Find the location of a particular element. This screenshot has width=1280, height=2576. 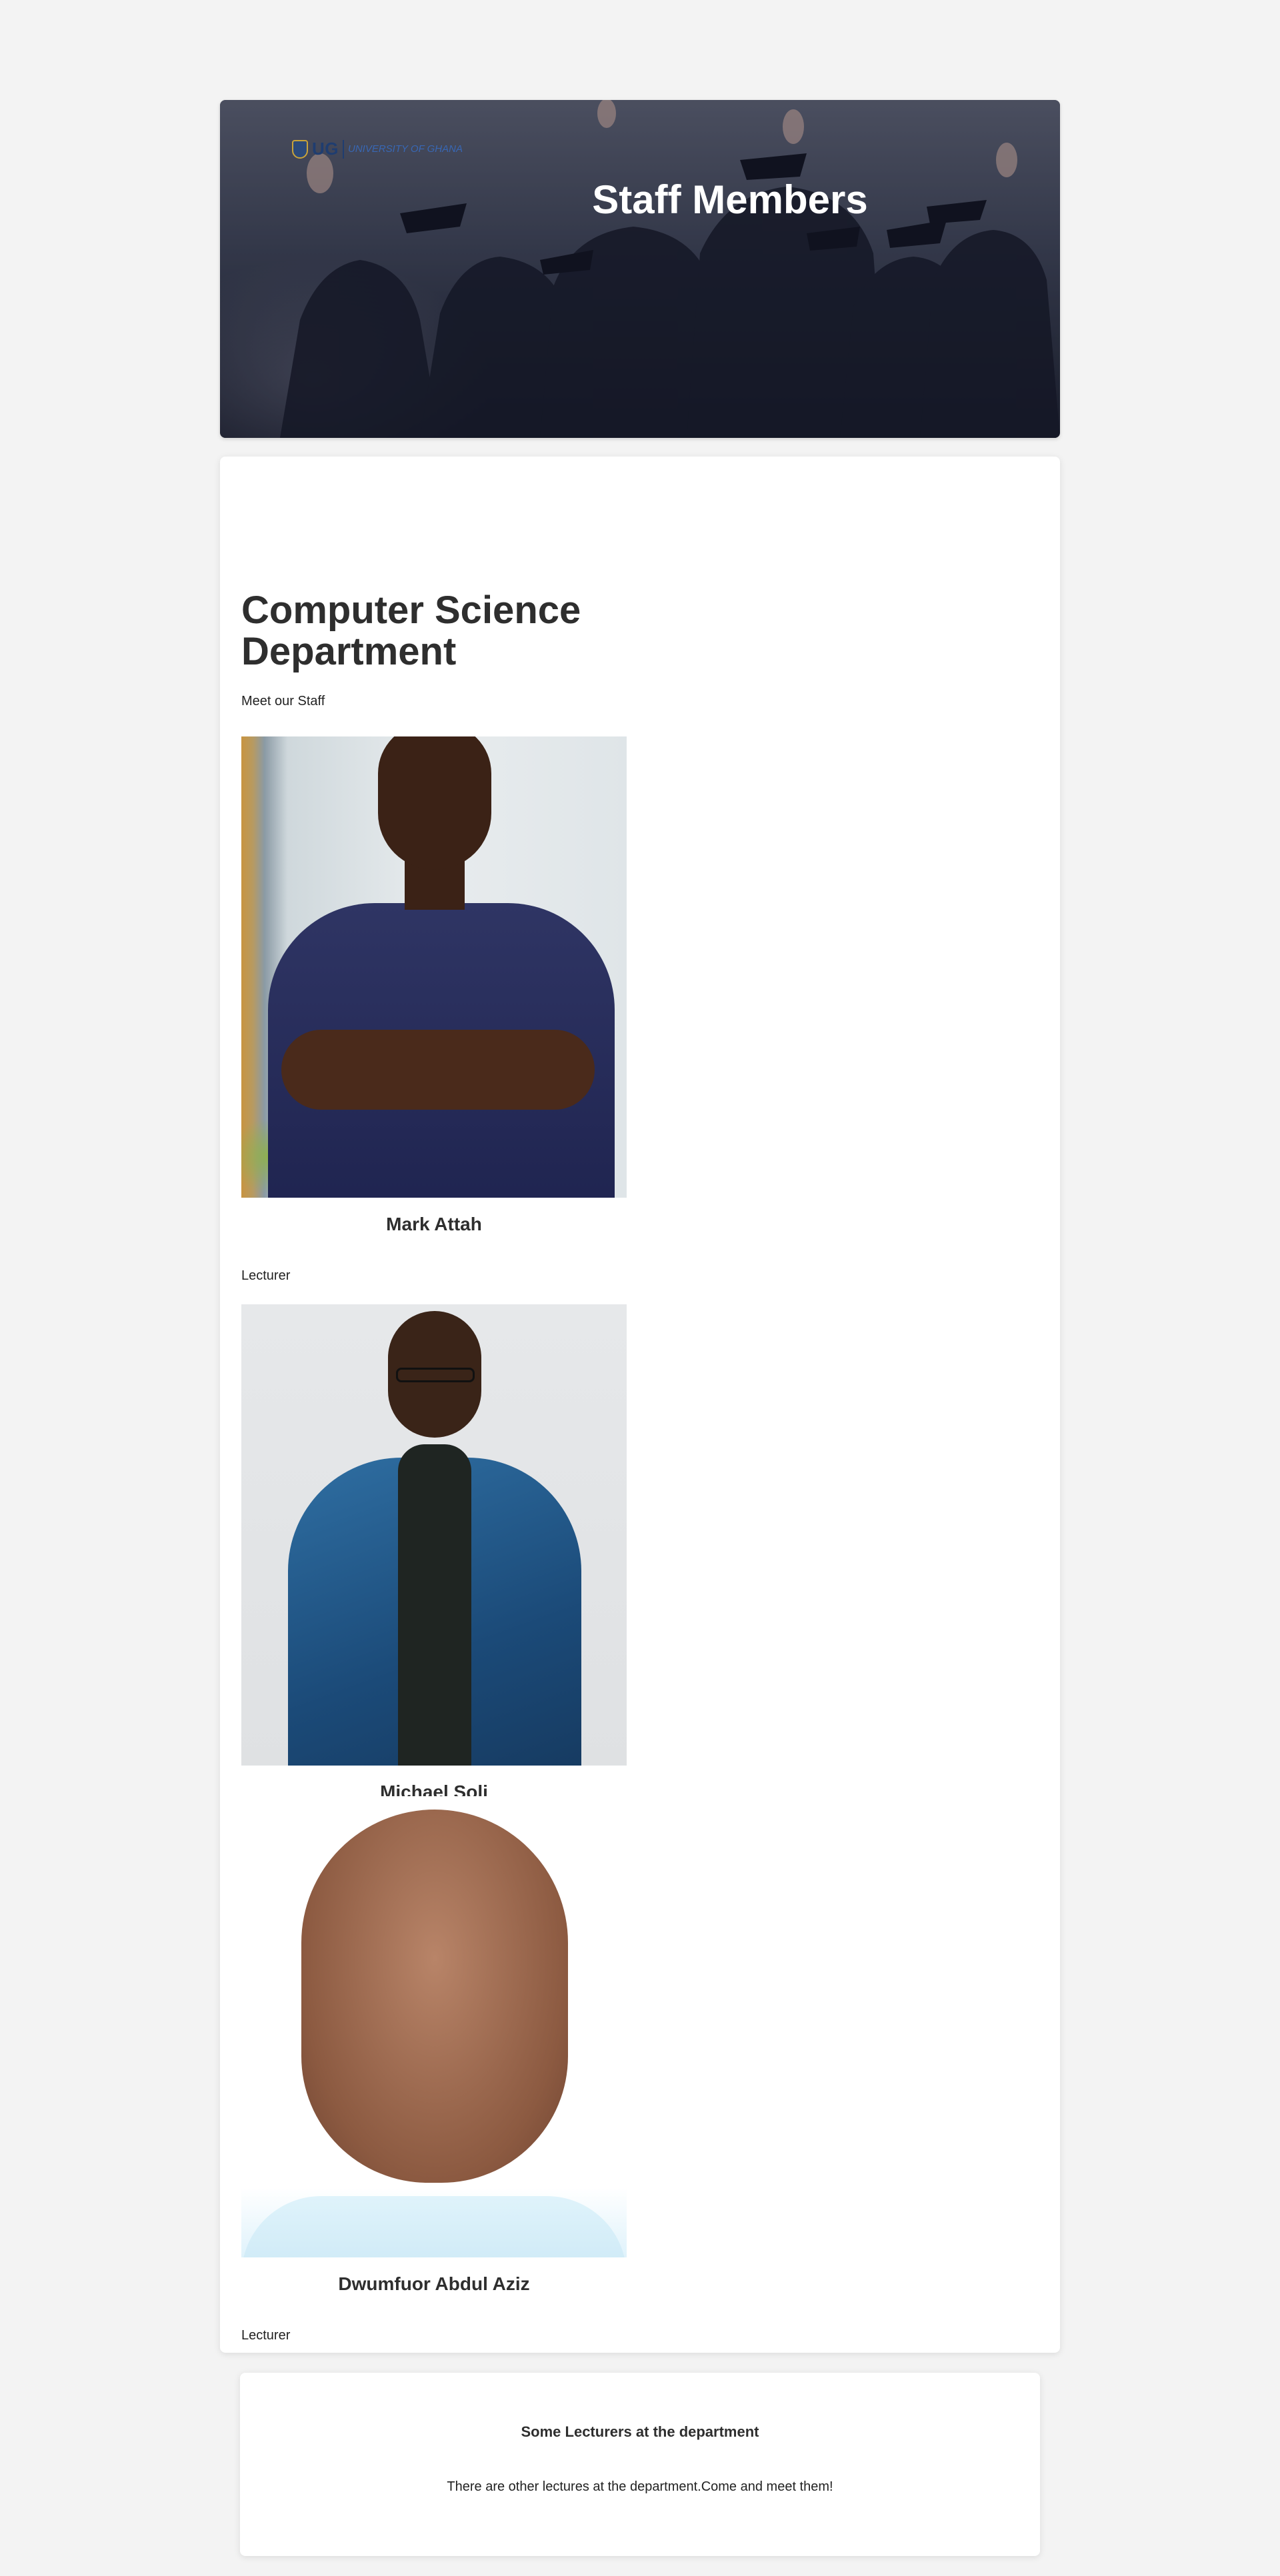

staff-member: Mark Attah Lecturer is located at coordinates (434, 1010).